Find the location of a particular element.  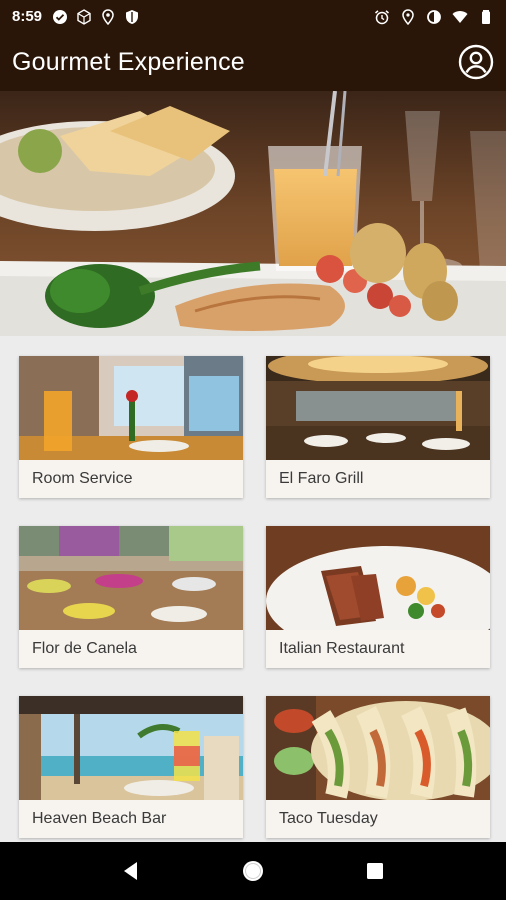

data-saver-icon is located at coordinates (434, 17).